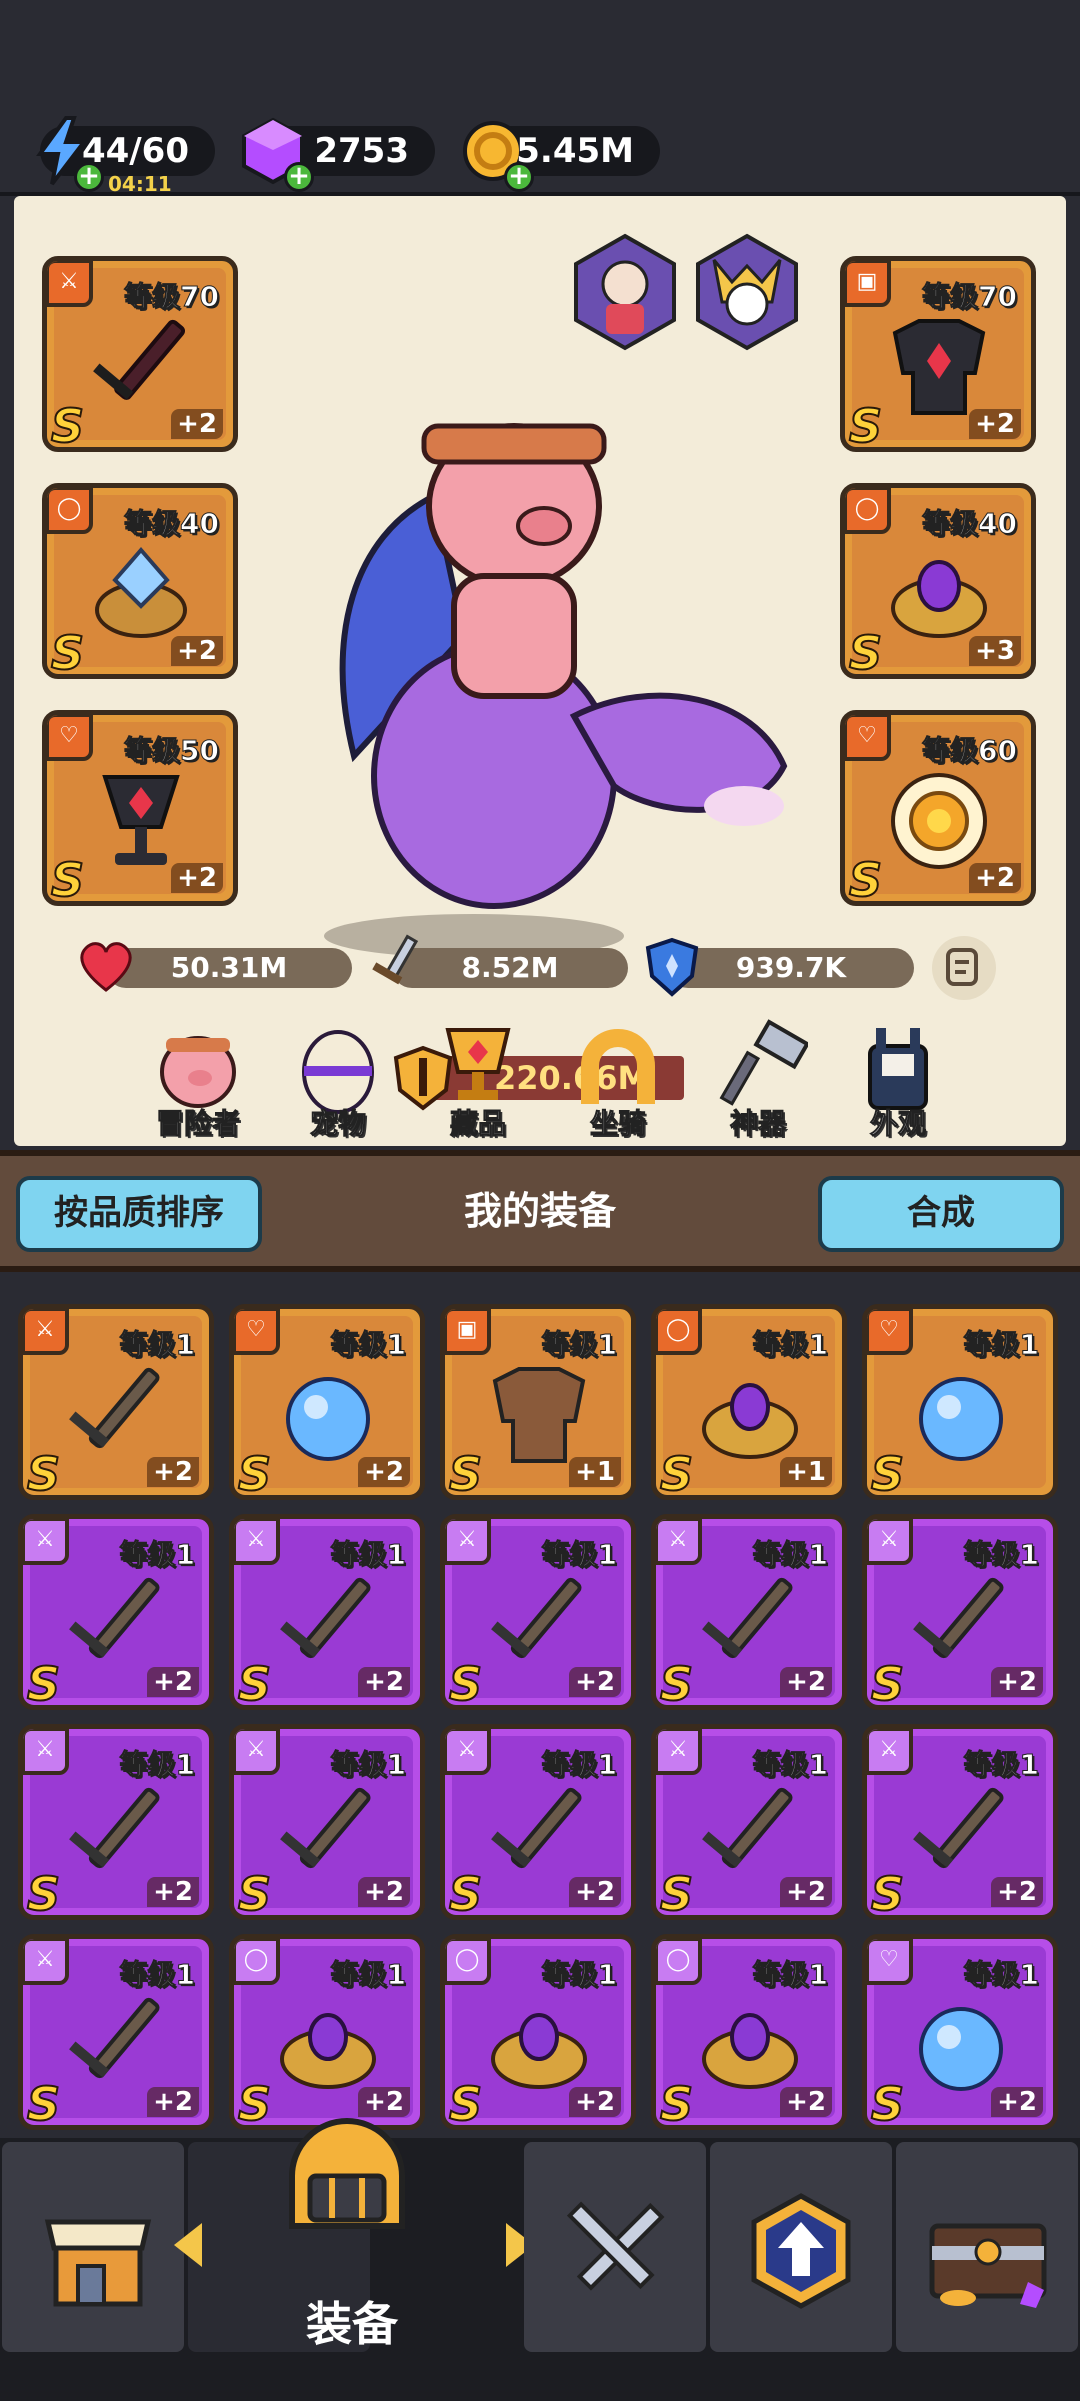 This screenshot has height=2401, width=1080. I want to click on inventory-item: ▣ 等级1 +1 S, so click(538, 1402).